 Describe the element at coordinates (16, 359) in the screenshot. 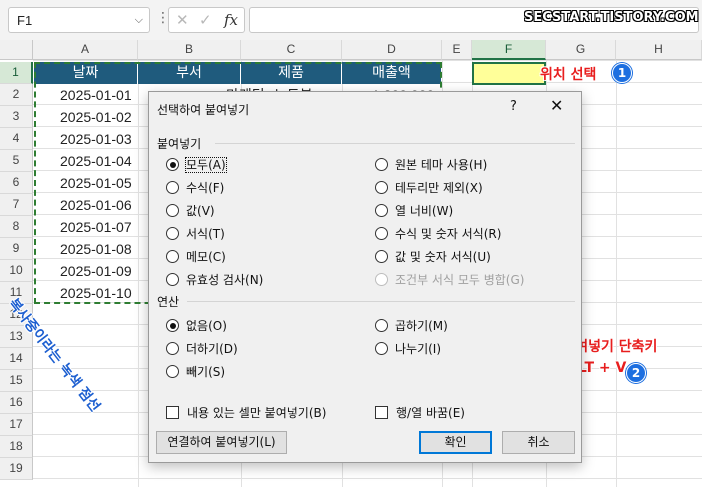

I see `row-header-14: 14` at that location.